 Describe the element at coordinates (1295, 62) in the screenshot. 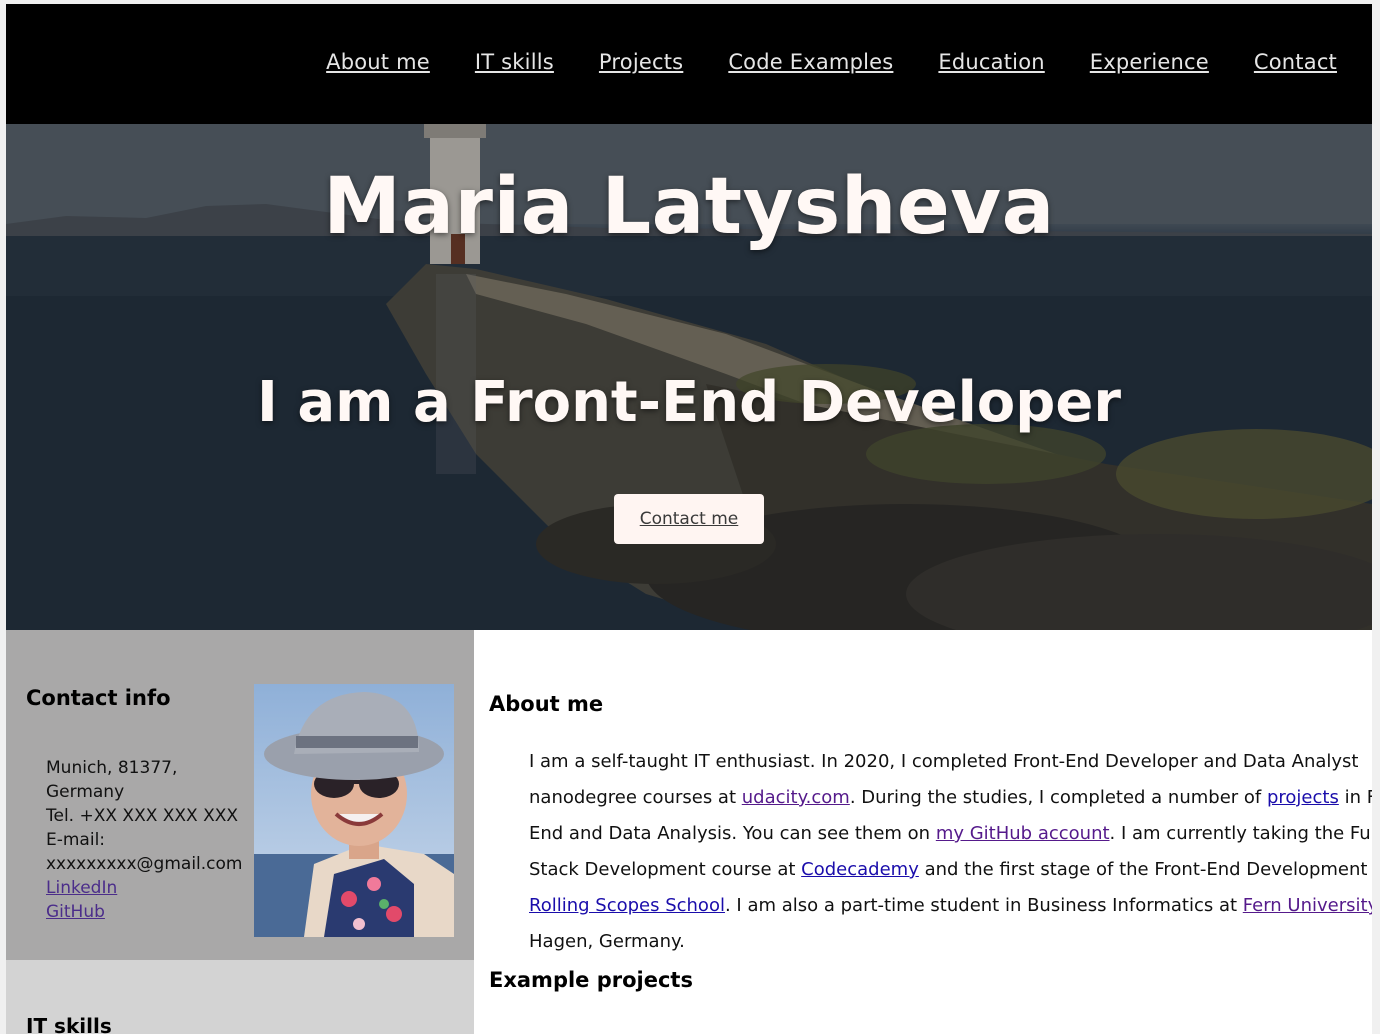

I see `nav-link-contact: Contact` at that location.